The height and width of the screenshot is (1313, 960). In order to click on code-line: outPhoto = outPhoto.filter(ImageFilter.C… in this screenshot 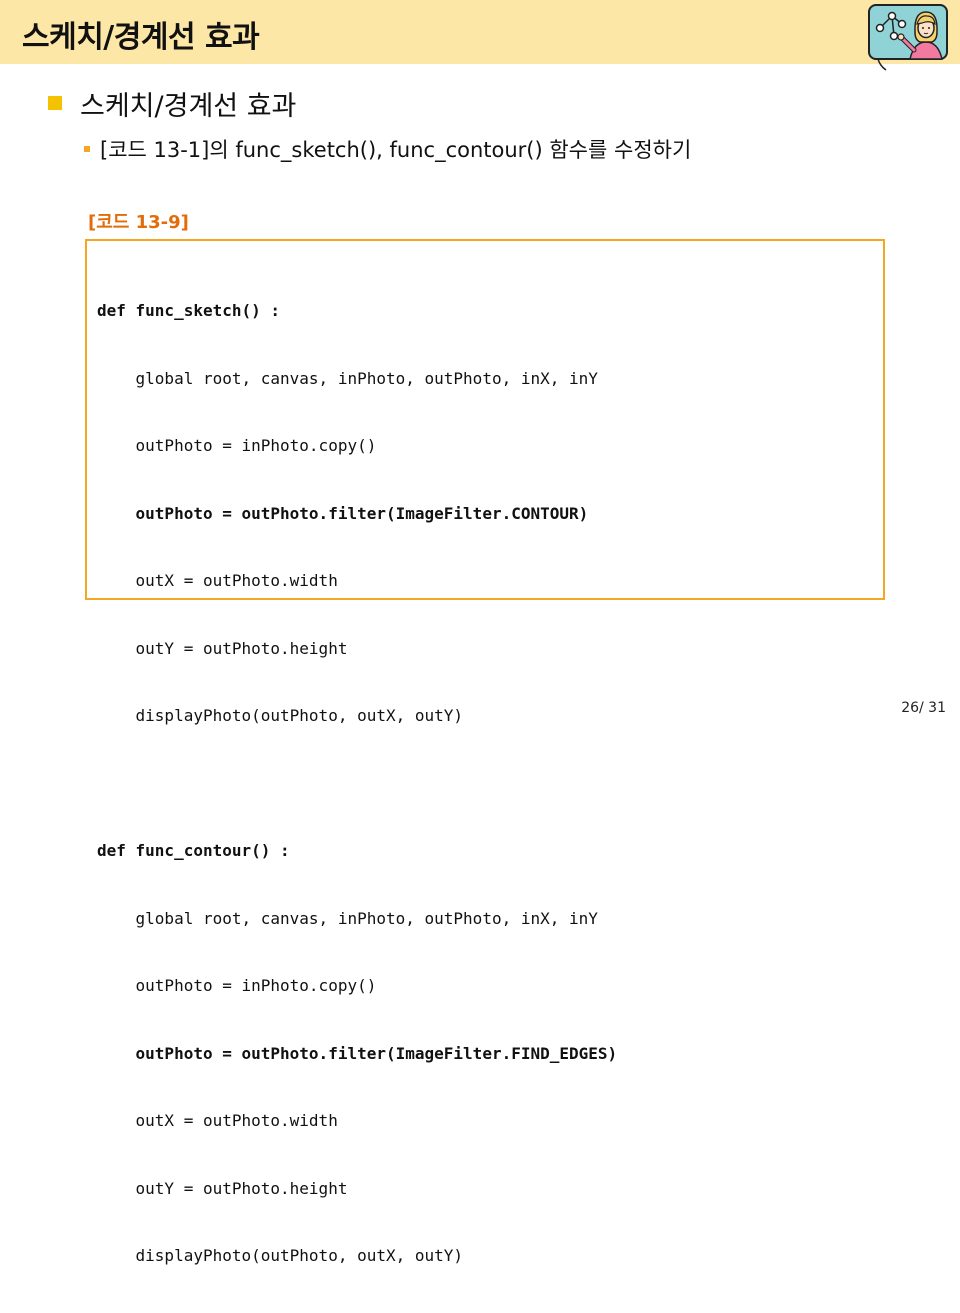, I will do `click(343, 513)`.